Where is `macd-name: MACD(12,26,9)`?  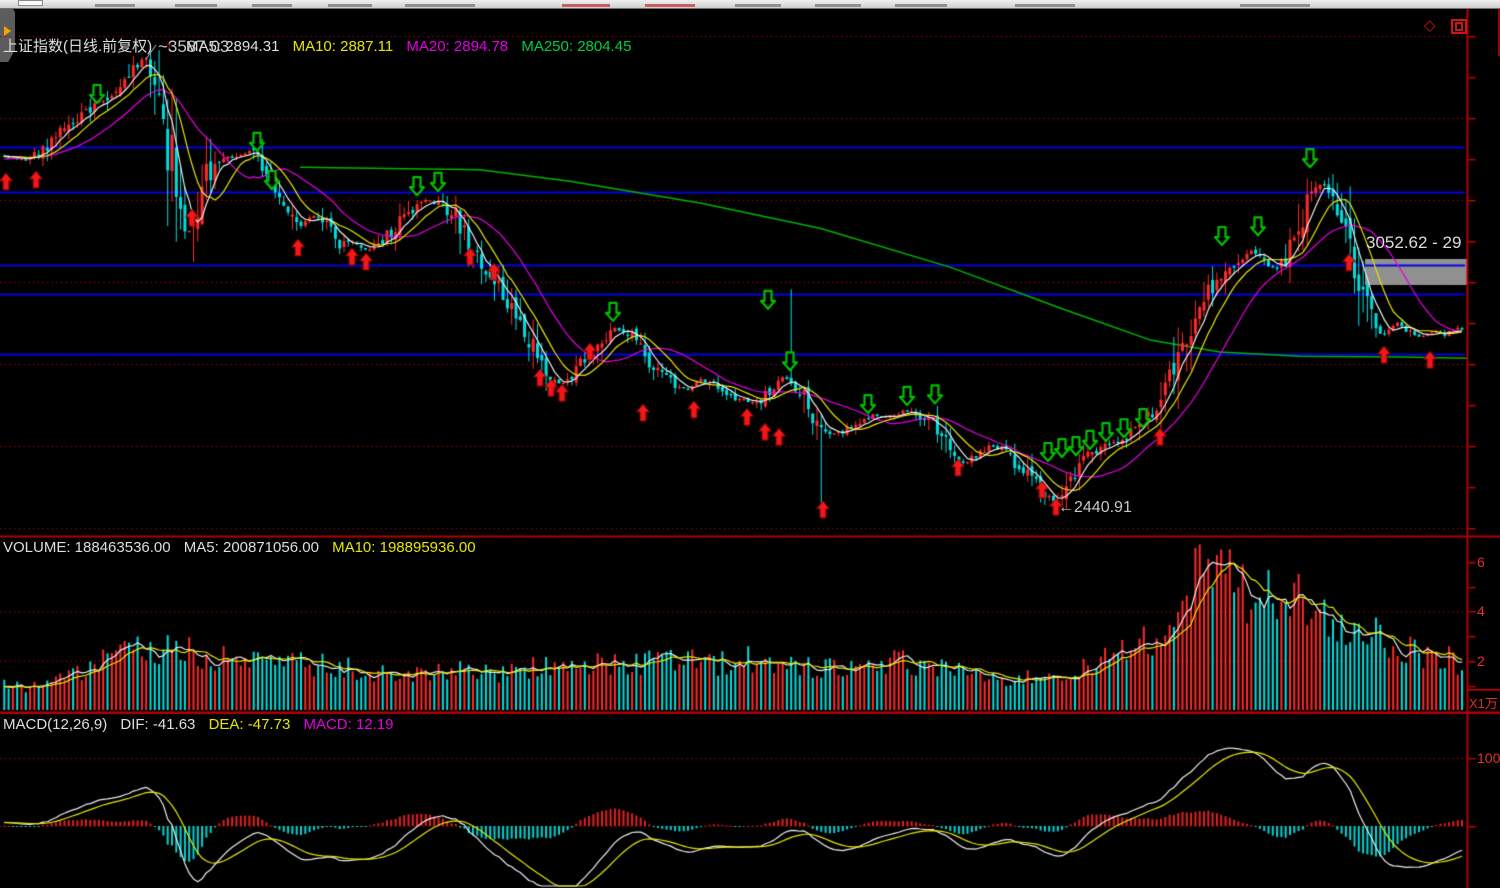
macd-name: MACD(12,26,9) is located at coordinates (55, 724).